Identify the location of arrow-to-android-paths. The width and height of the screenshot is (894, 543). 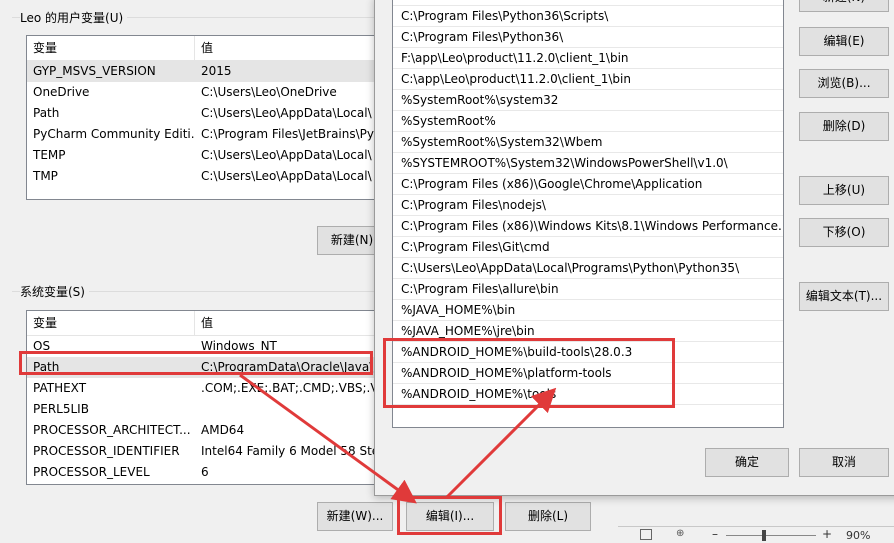
(500, 443).